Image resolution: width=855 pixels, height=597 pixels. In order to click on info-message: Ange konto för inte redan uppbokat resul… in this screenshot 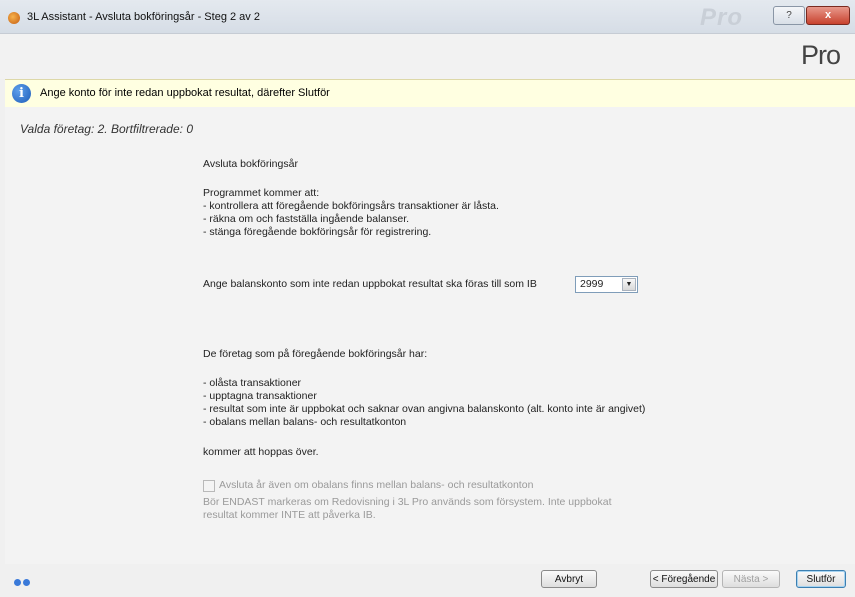, I will do `click(185, 93)`.